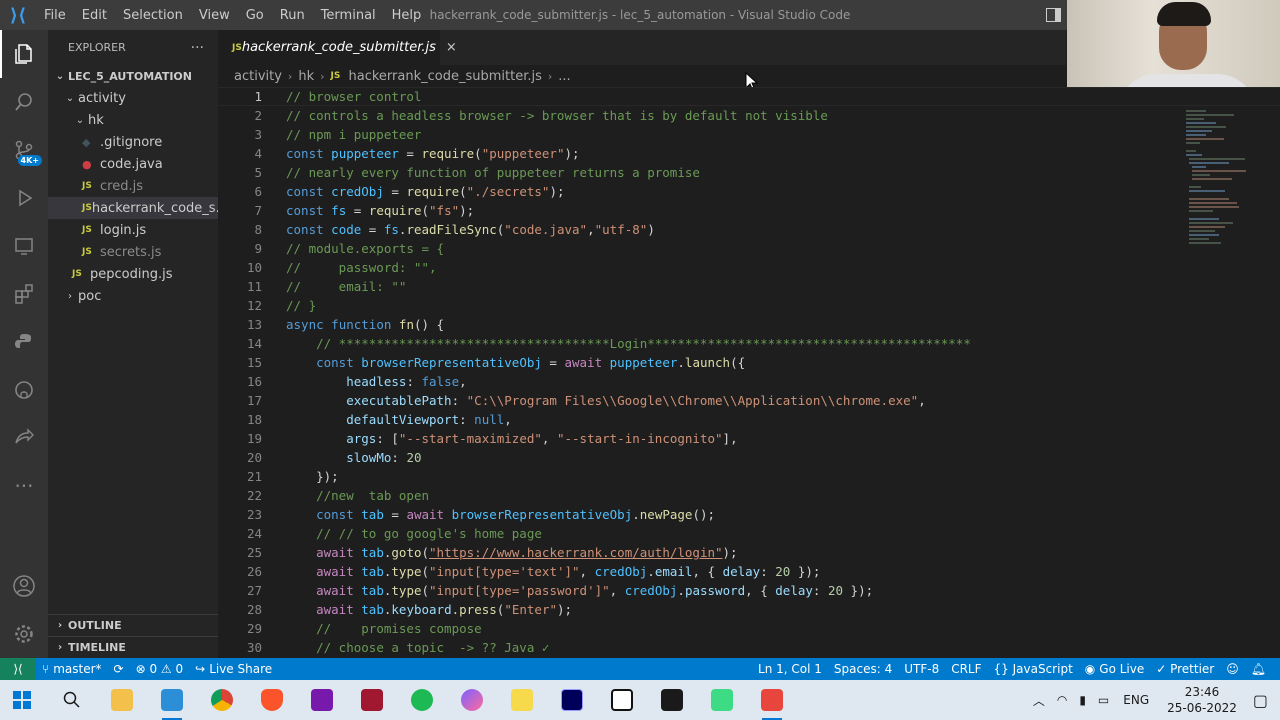 This screenshot has height=720, width=1280. What do you see at coordinates (772, 702) in the screenshot?
I see `app-icon-c-red` at bounding box center [772, 702].